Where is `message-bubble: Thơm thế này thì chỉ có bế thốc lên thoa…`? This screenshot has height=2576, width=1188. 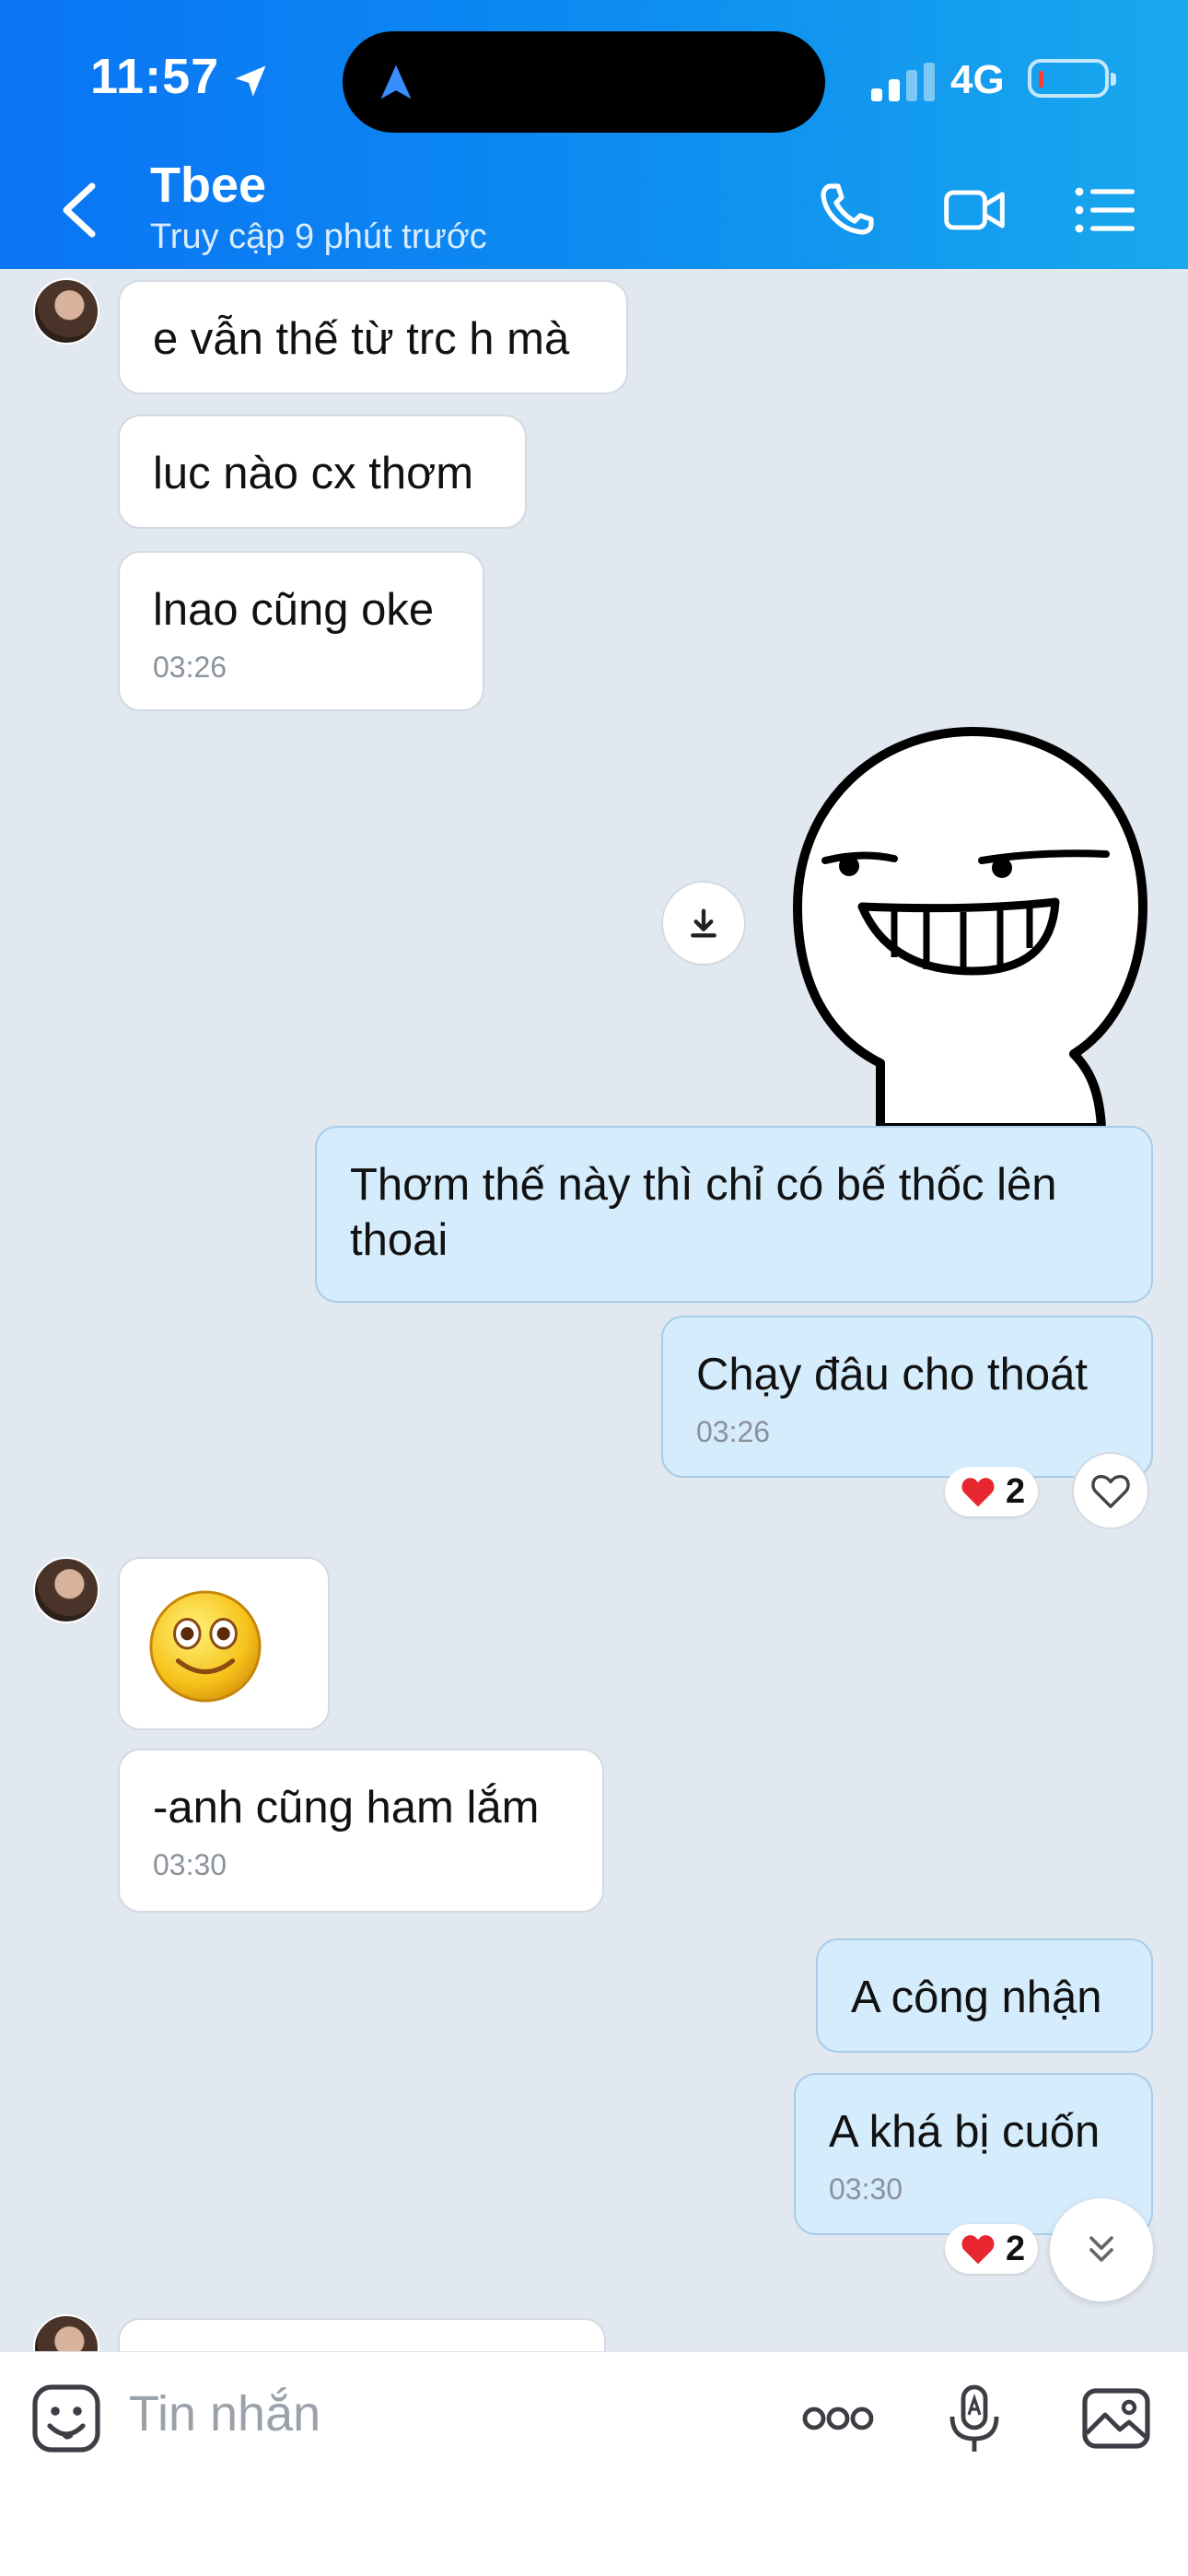 message-bubble: Thơm thế này thì chỉ có bế thốc lên thoa… is located at coordinates (734, 1214).